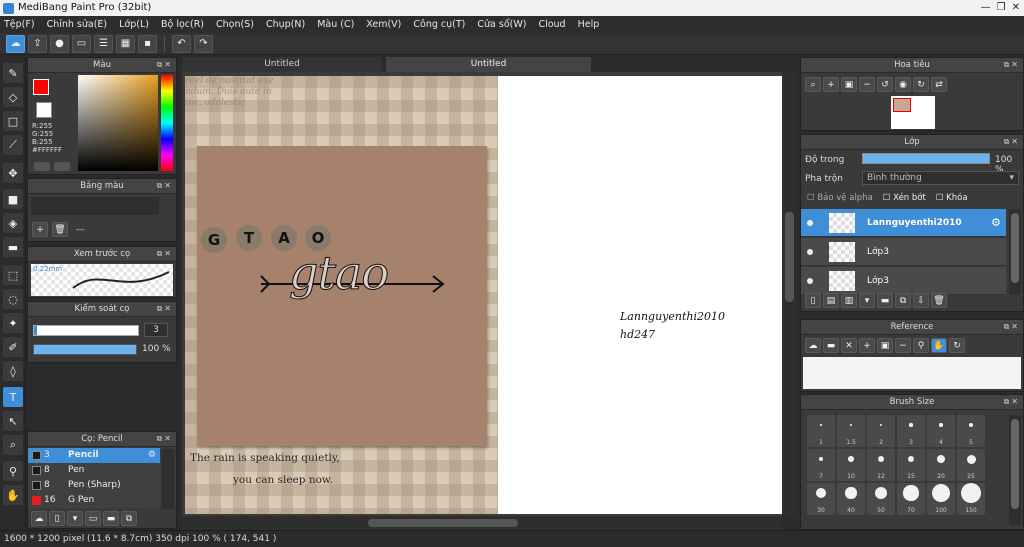  I want to click on grid-icon: ▦, so click(125, 43).